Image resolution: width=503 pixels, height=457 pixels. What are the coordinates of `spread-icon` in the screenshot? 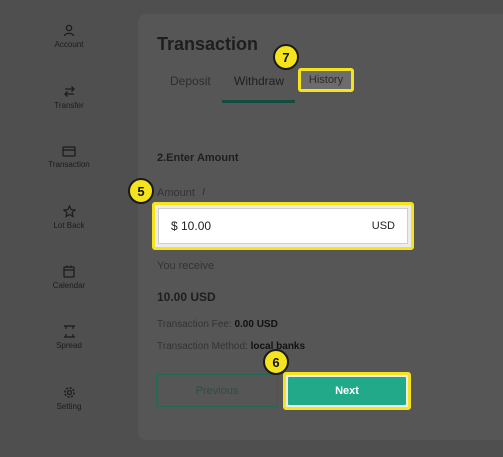 It's located at (69, 331).